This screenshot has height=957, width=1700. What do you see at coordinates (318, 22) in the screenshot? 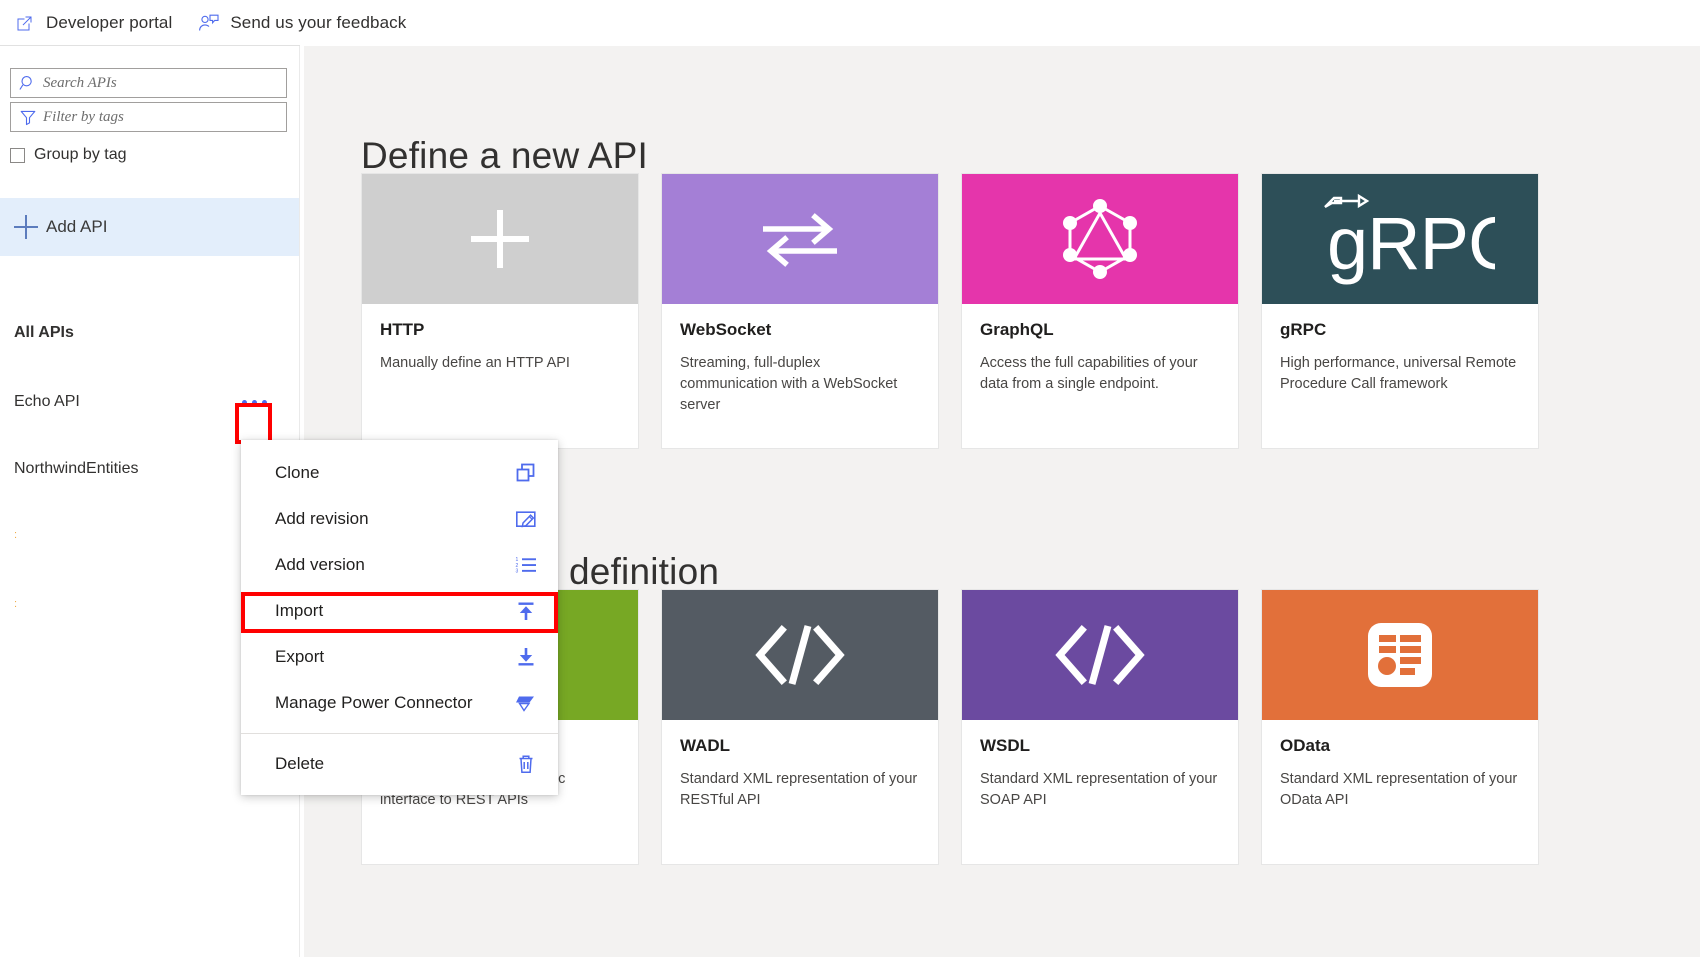
I see `send-feedback-label: Send us your feedback` at bounding box center [318, 22].